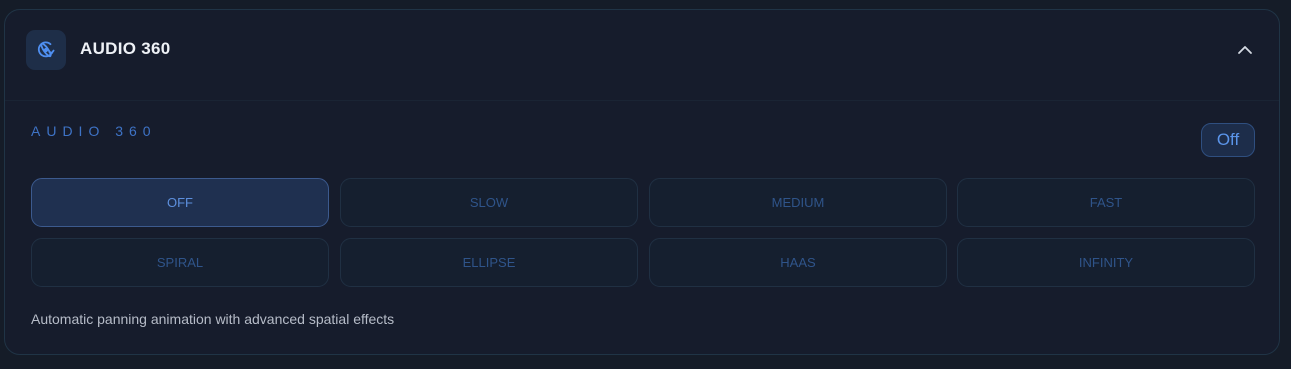  I want to click on collapse-button, so click(1245, 50).